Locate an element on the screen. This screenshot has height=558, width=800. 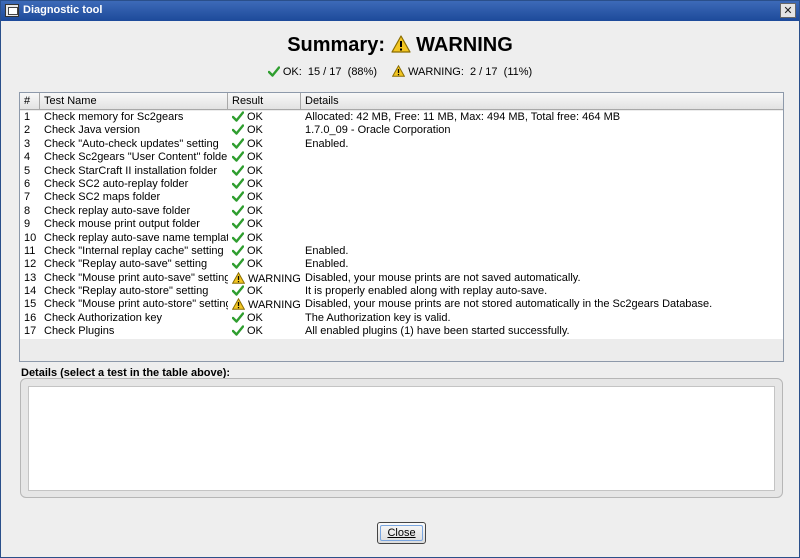
row-test-name: Check "Internal replay cache" setting is located at coordinates (134, 250).